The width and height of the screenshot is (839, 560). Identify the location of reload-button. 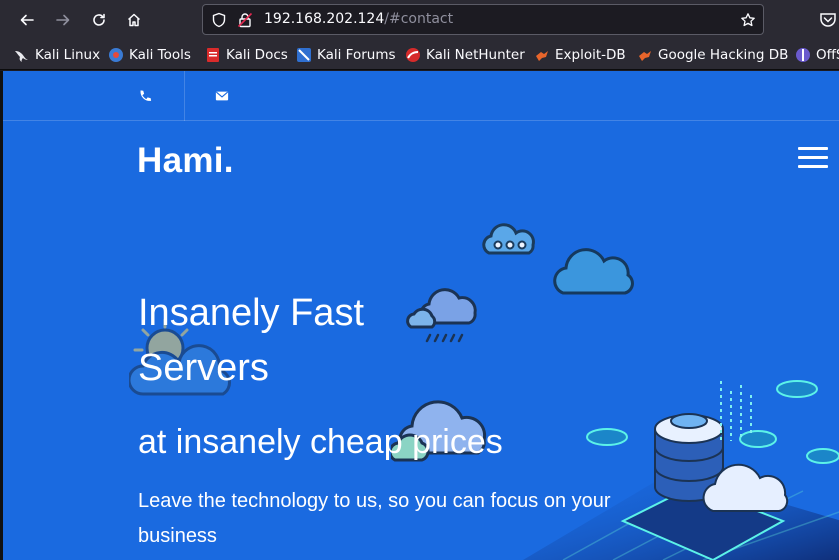
(99, 20).